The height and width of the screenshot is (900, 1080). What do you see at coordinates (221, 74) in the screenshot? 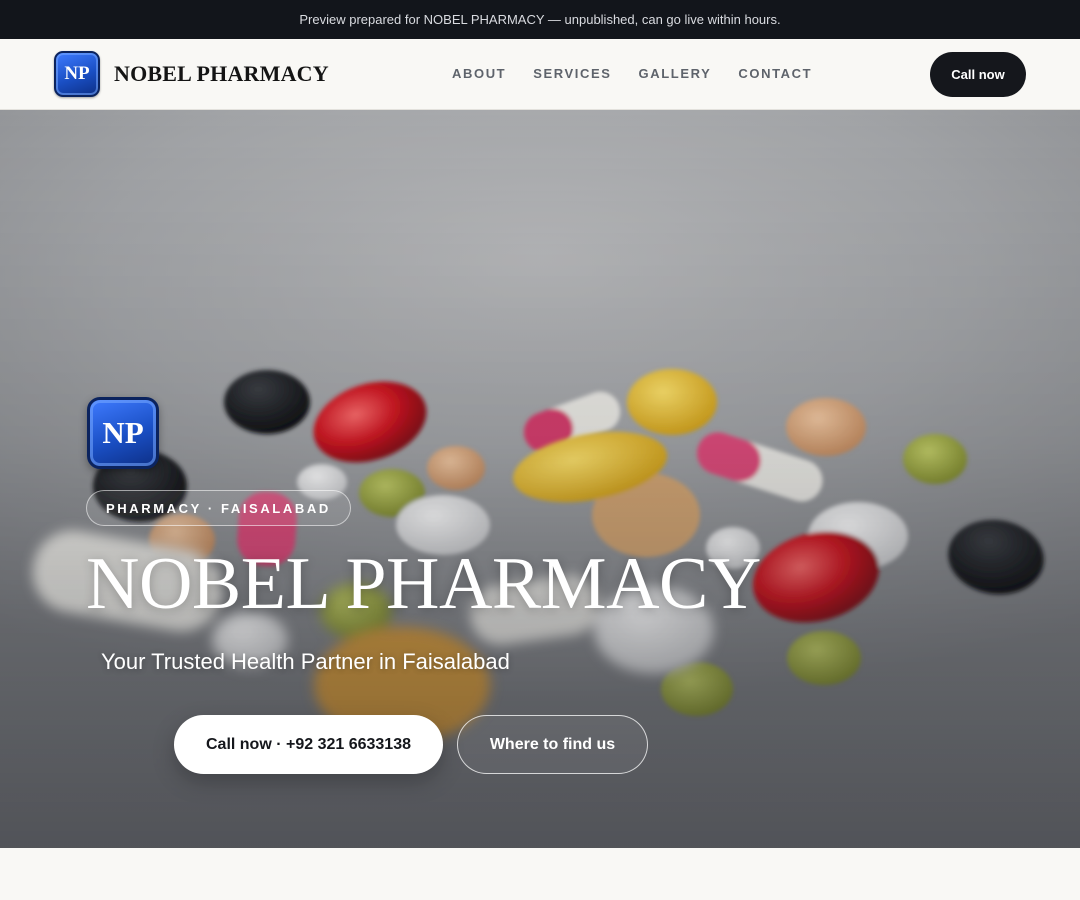
I see `brand-name: NOBEL PHARMACY` at bounding box center [221, 74].